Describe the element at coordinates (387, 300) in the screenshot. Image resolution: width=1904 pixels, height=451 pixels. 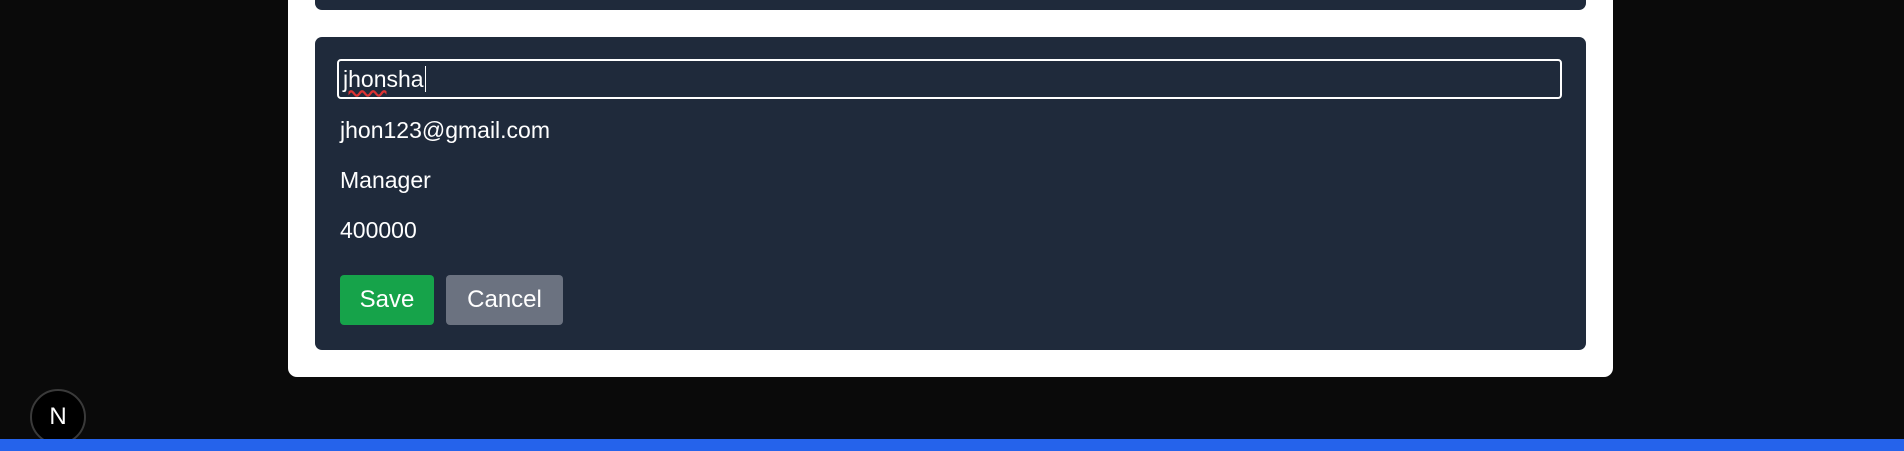
I see `save-button: Save` at that location.